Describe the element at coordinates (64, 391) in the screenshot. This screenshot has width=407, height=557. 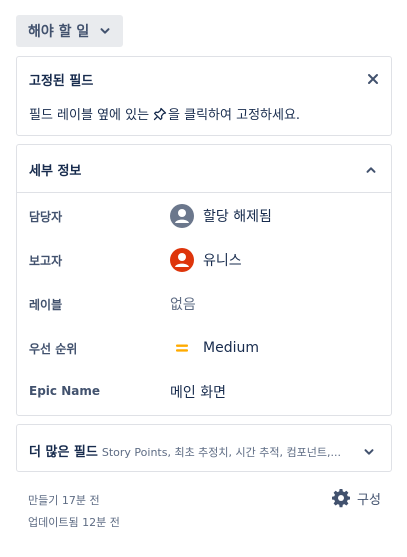
I see `field-label: Epic Name` at that location.